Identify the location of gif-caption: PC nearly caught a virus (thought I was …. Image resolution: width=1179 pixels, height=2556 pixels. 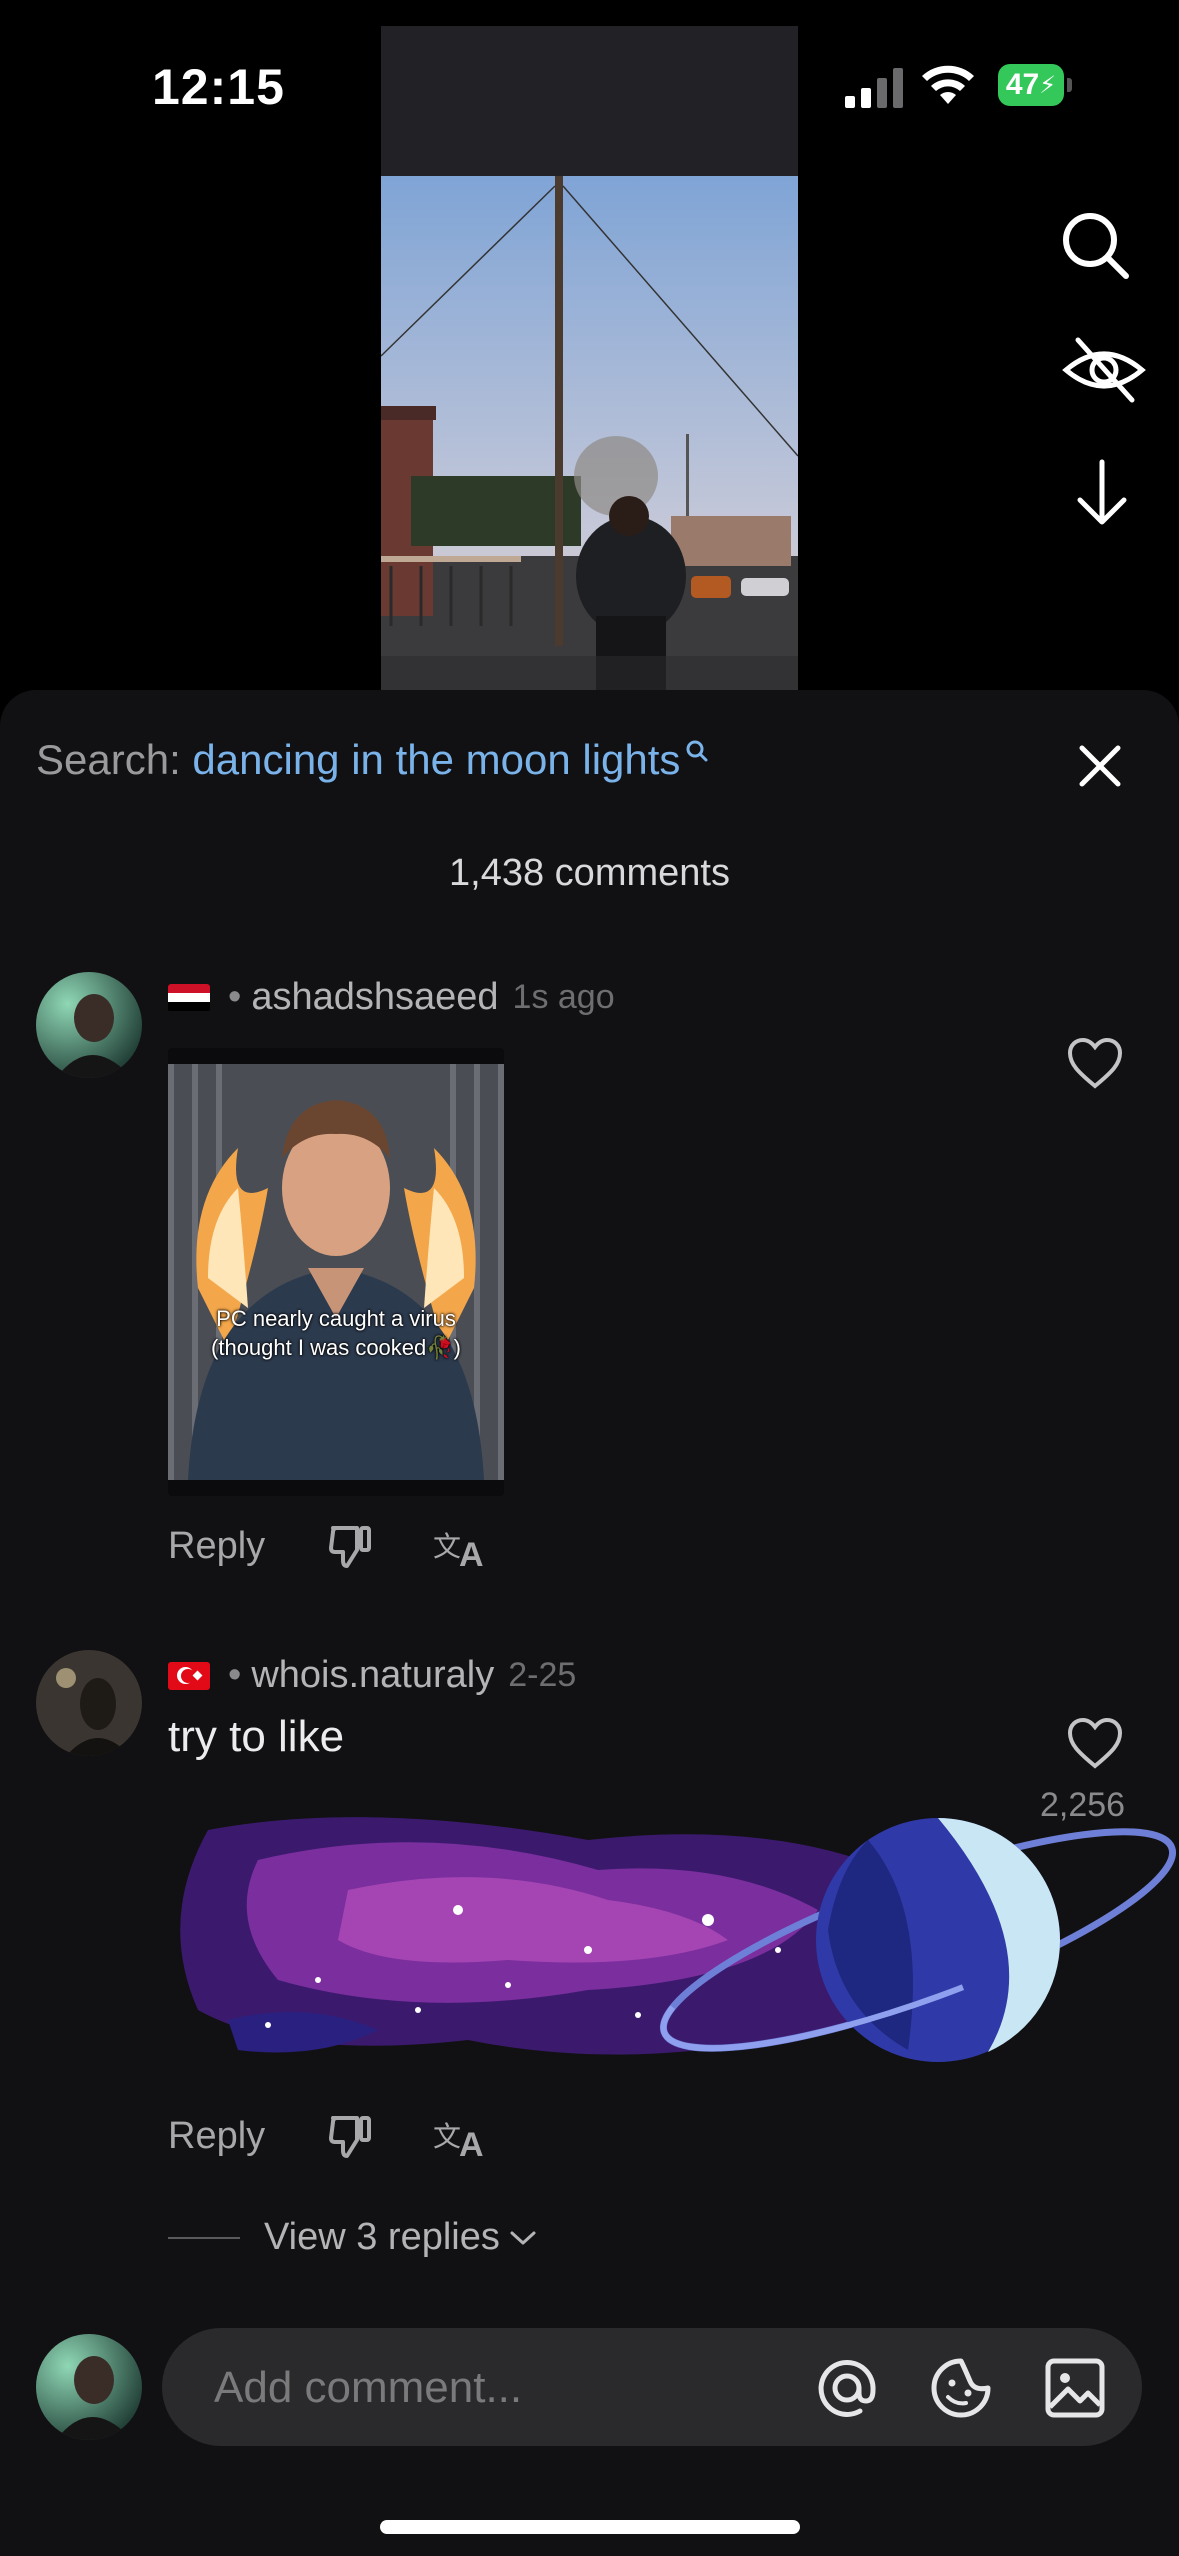
(336, 1333).